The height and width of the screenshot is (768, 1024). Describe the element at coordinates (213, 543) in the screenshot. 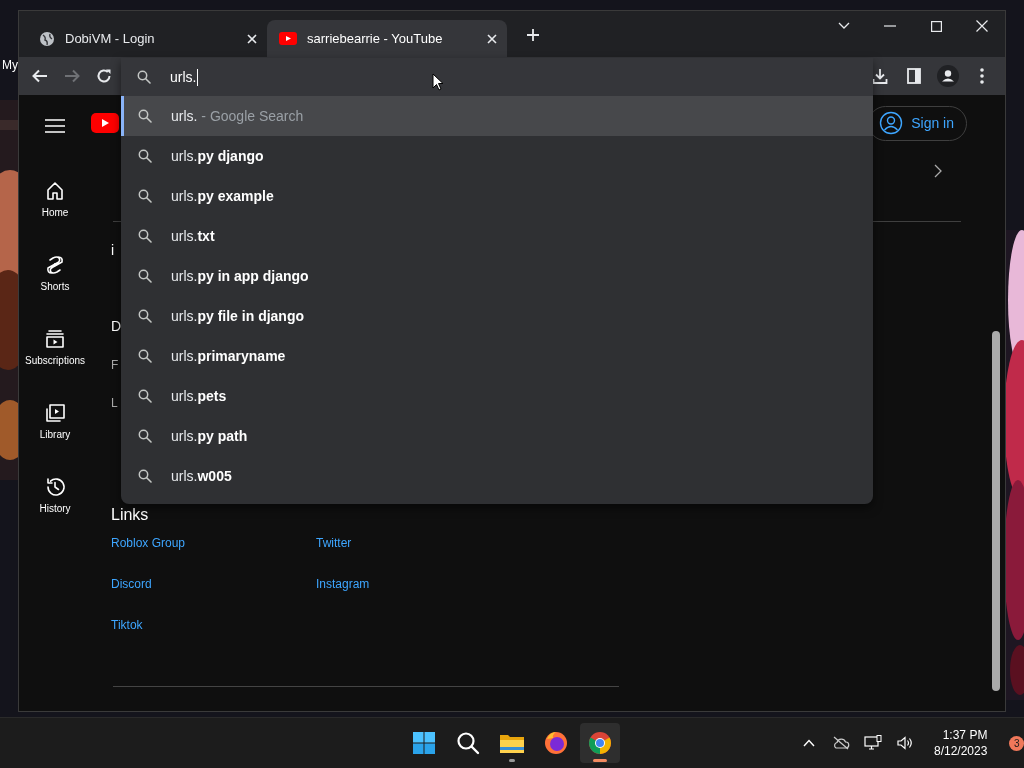

I see `link: Roblox Group` at that location.